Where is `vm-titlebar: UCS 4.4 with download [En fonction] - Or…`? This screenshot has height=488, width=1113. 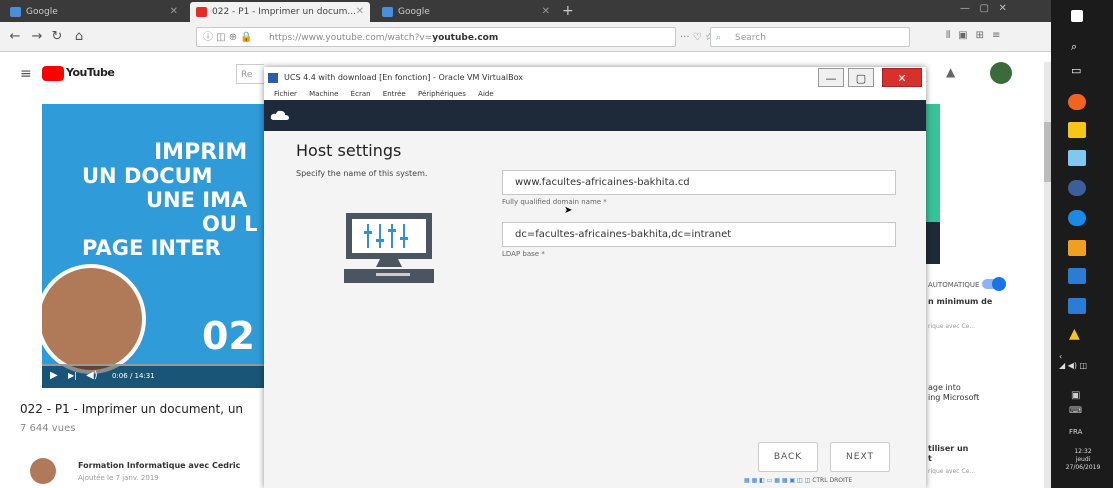
vm-titlebar: UCS 4.4 with download [En fonction] - Or… is located at coordinates (595, 78).